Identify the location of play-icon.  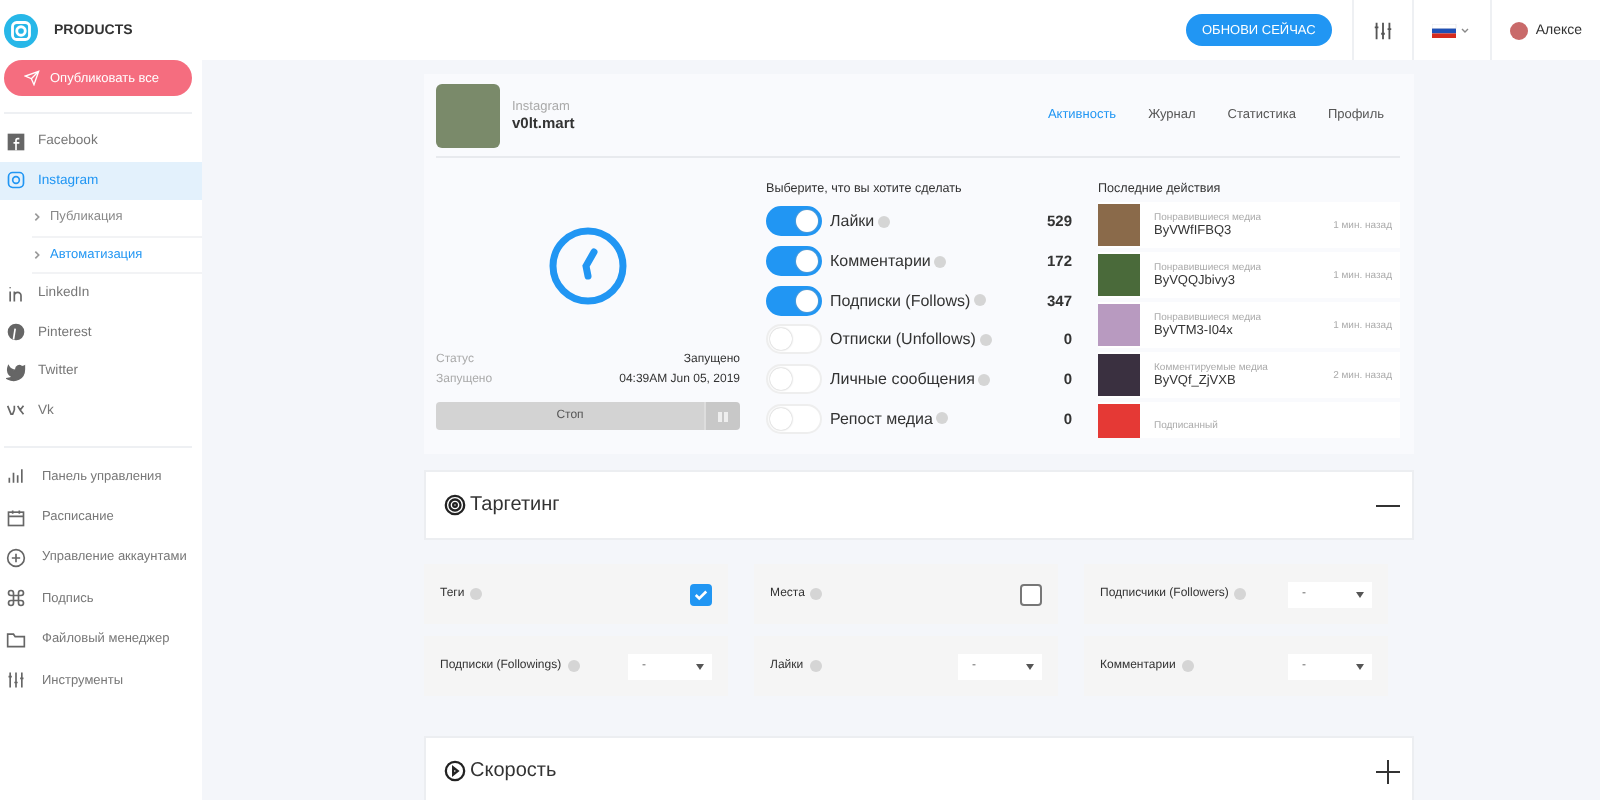
(455, 771).